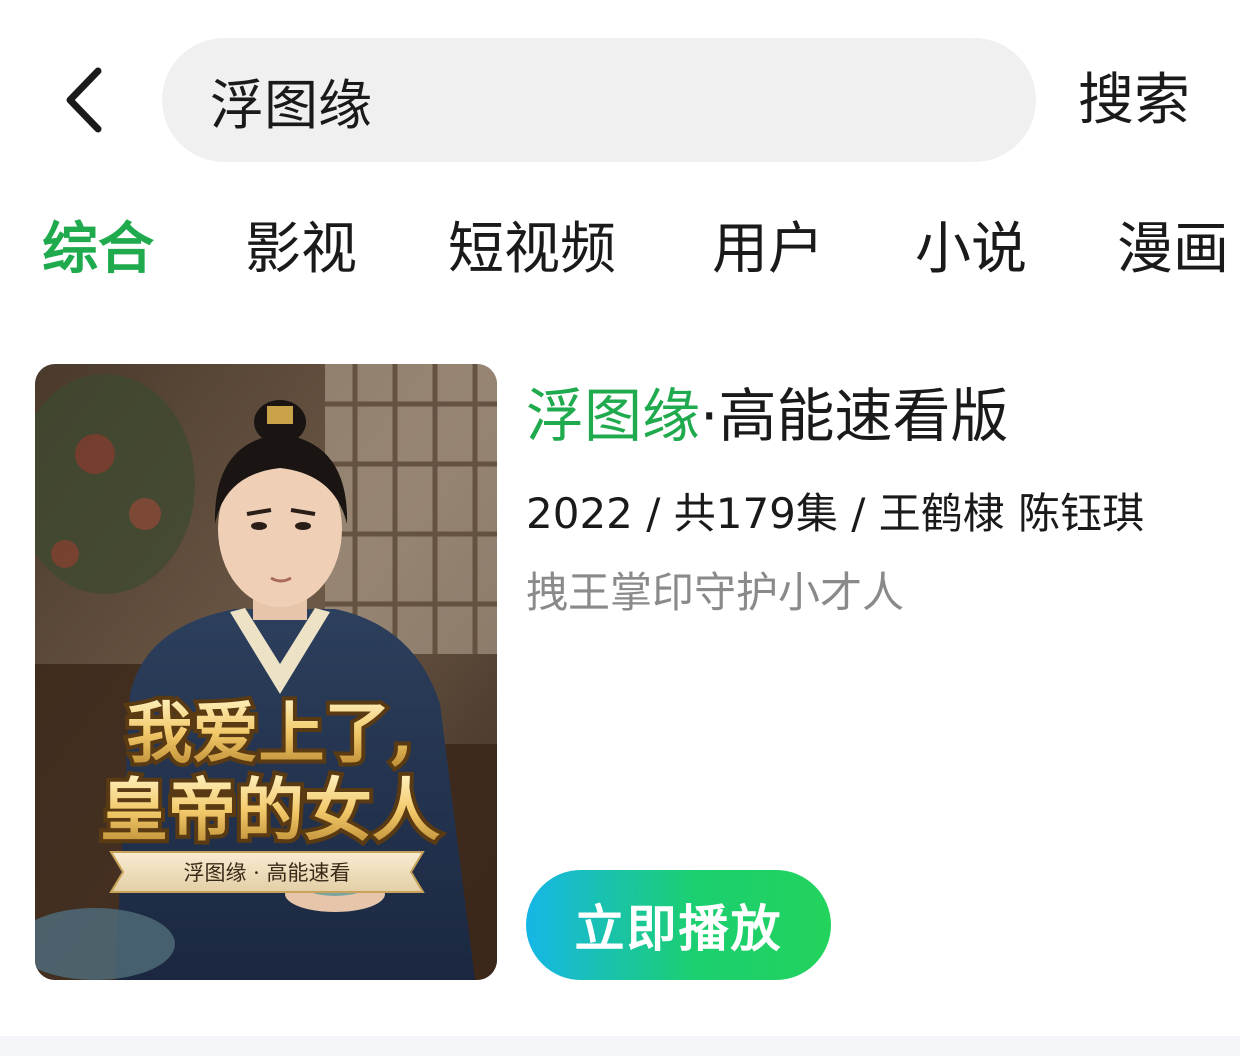  What do you see at coordinates (301, 250) in the screenshot?
I see `tab-film-tv: 影视` at bounding box center [301, 250].